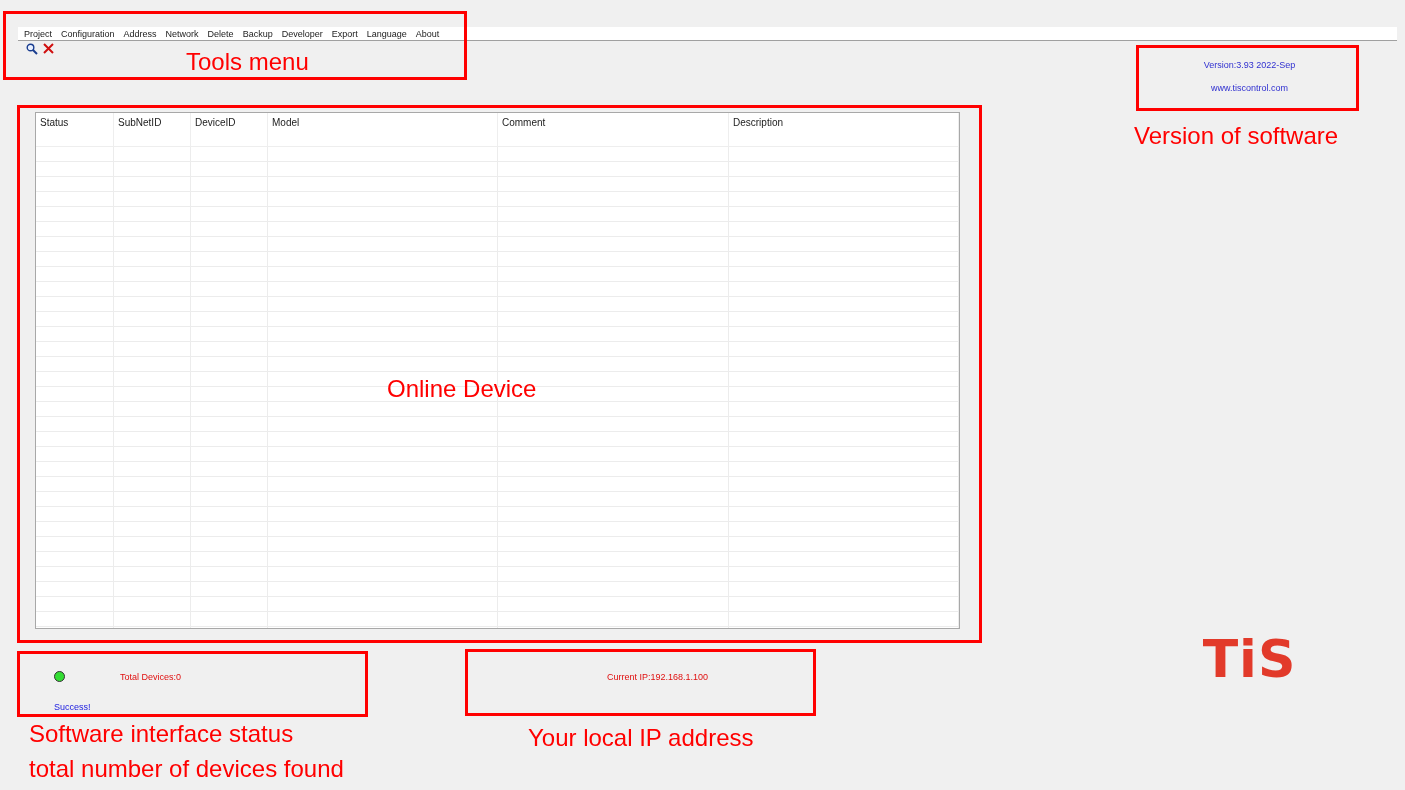  I want to click on close-icon, so click(48, 48).